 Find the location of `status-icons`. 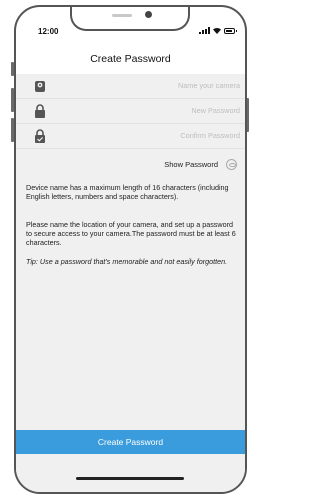

status-icons is located at coordinates (218, 30).